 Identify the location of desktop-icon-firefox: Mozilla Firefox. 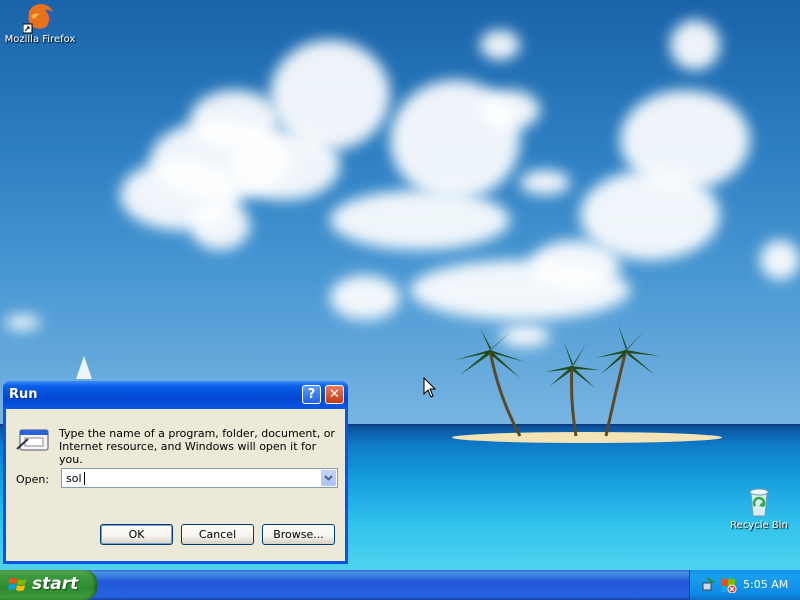
(40, 23).